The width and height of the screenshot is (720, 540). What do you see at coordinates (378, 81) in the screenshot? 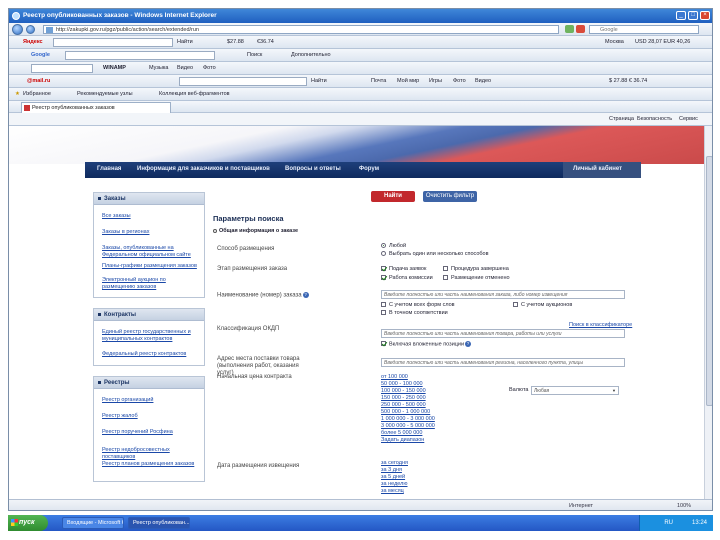
I see `mail-link-mail: Почта` at bounding box center [378, 81].